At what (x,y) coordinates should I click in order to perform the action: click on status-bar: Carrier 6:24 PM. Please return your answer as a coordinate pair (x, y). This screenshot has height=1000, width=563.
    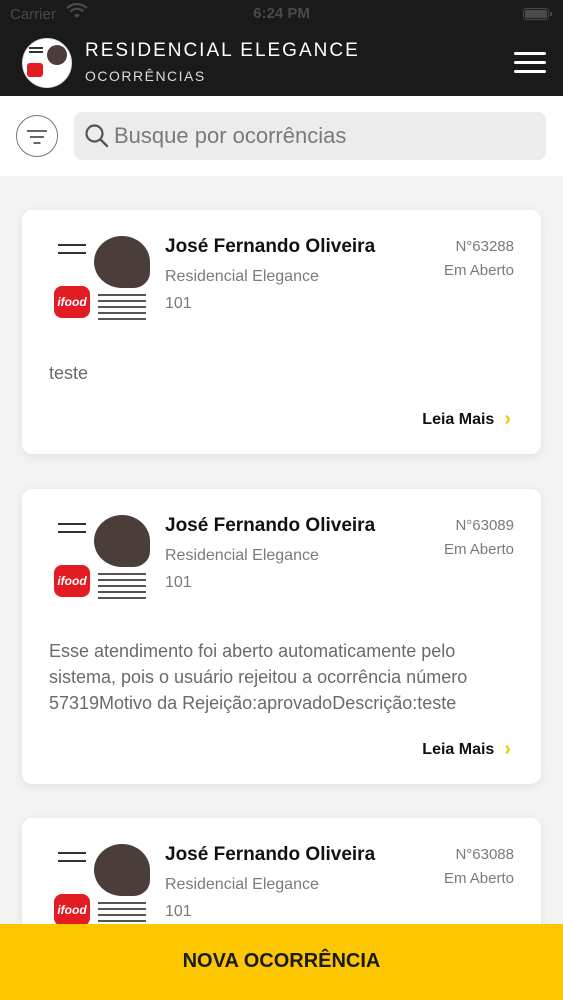
    Looking at the image, I should click on (281, 15).